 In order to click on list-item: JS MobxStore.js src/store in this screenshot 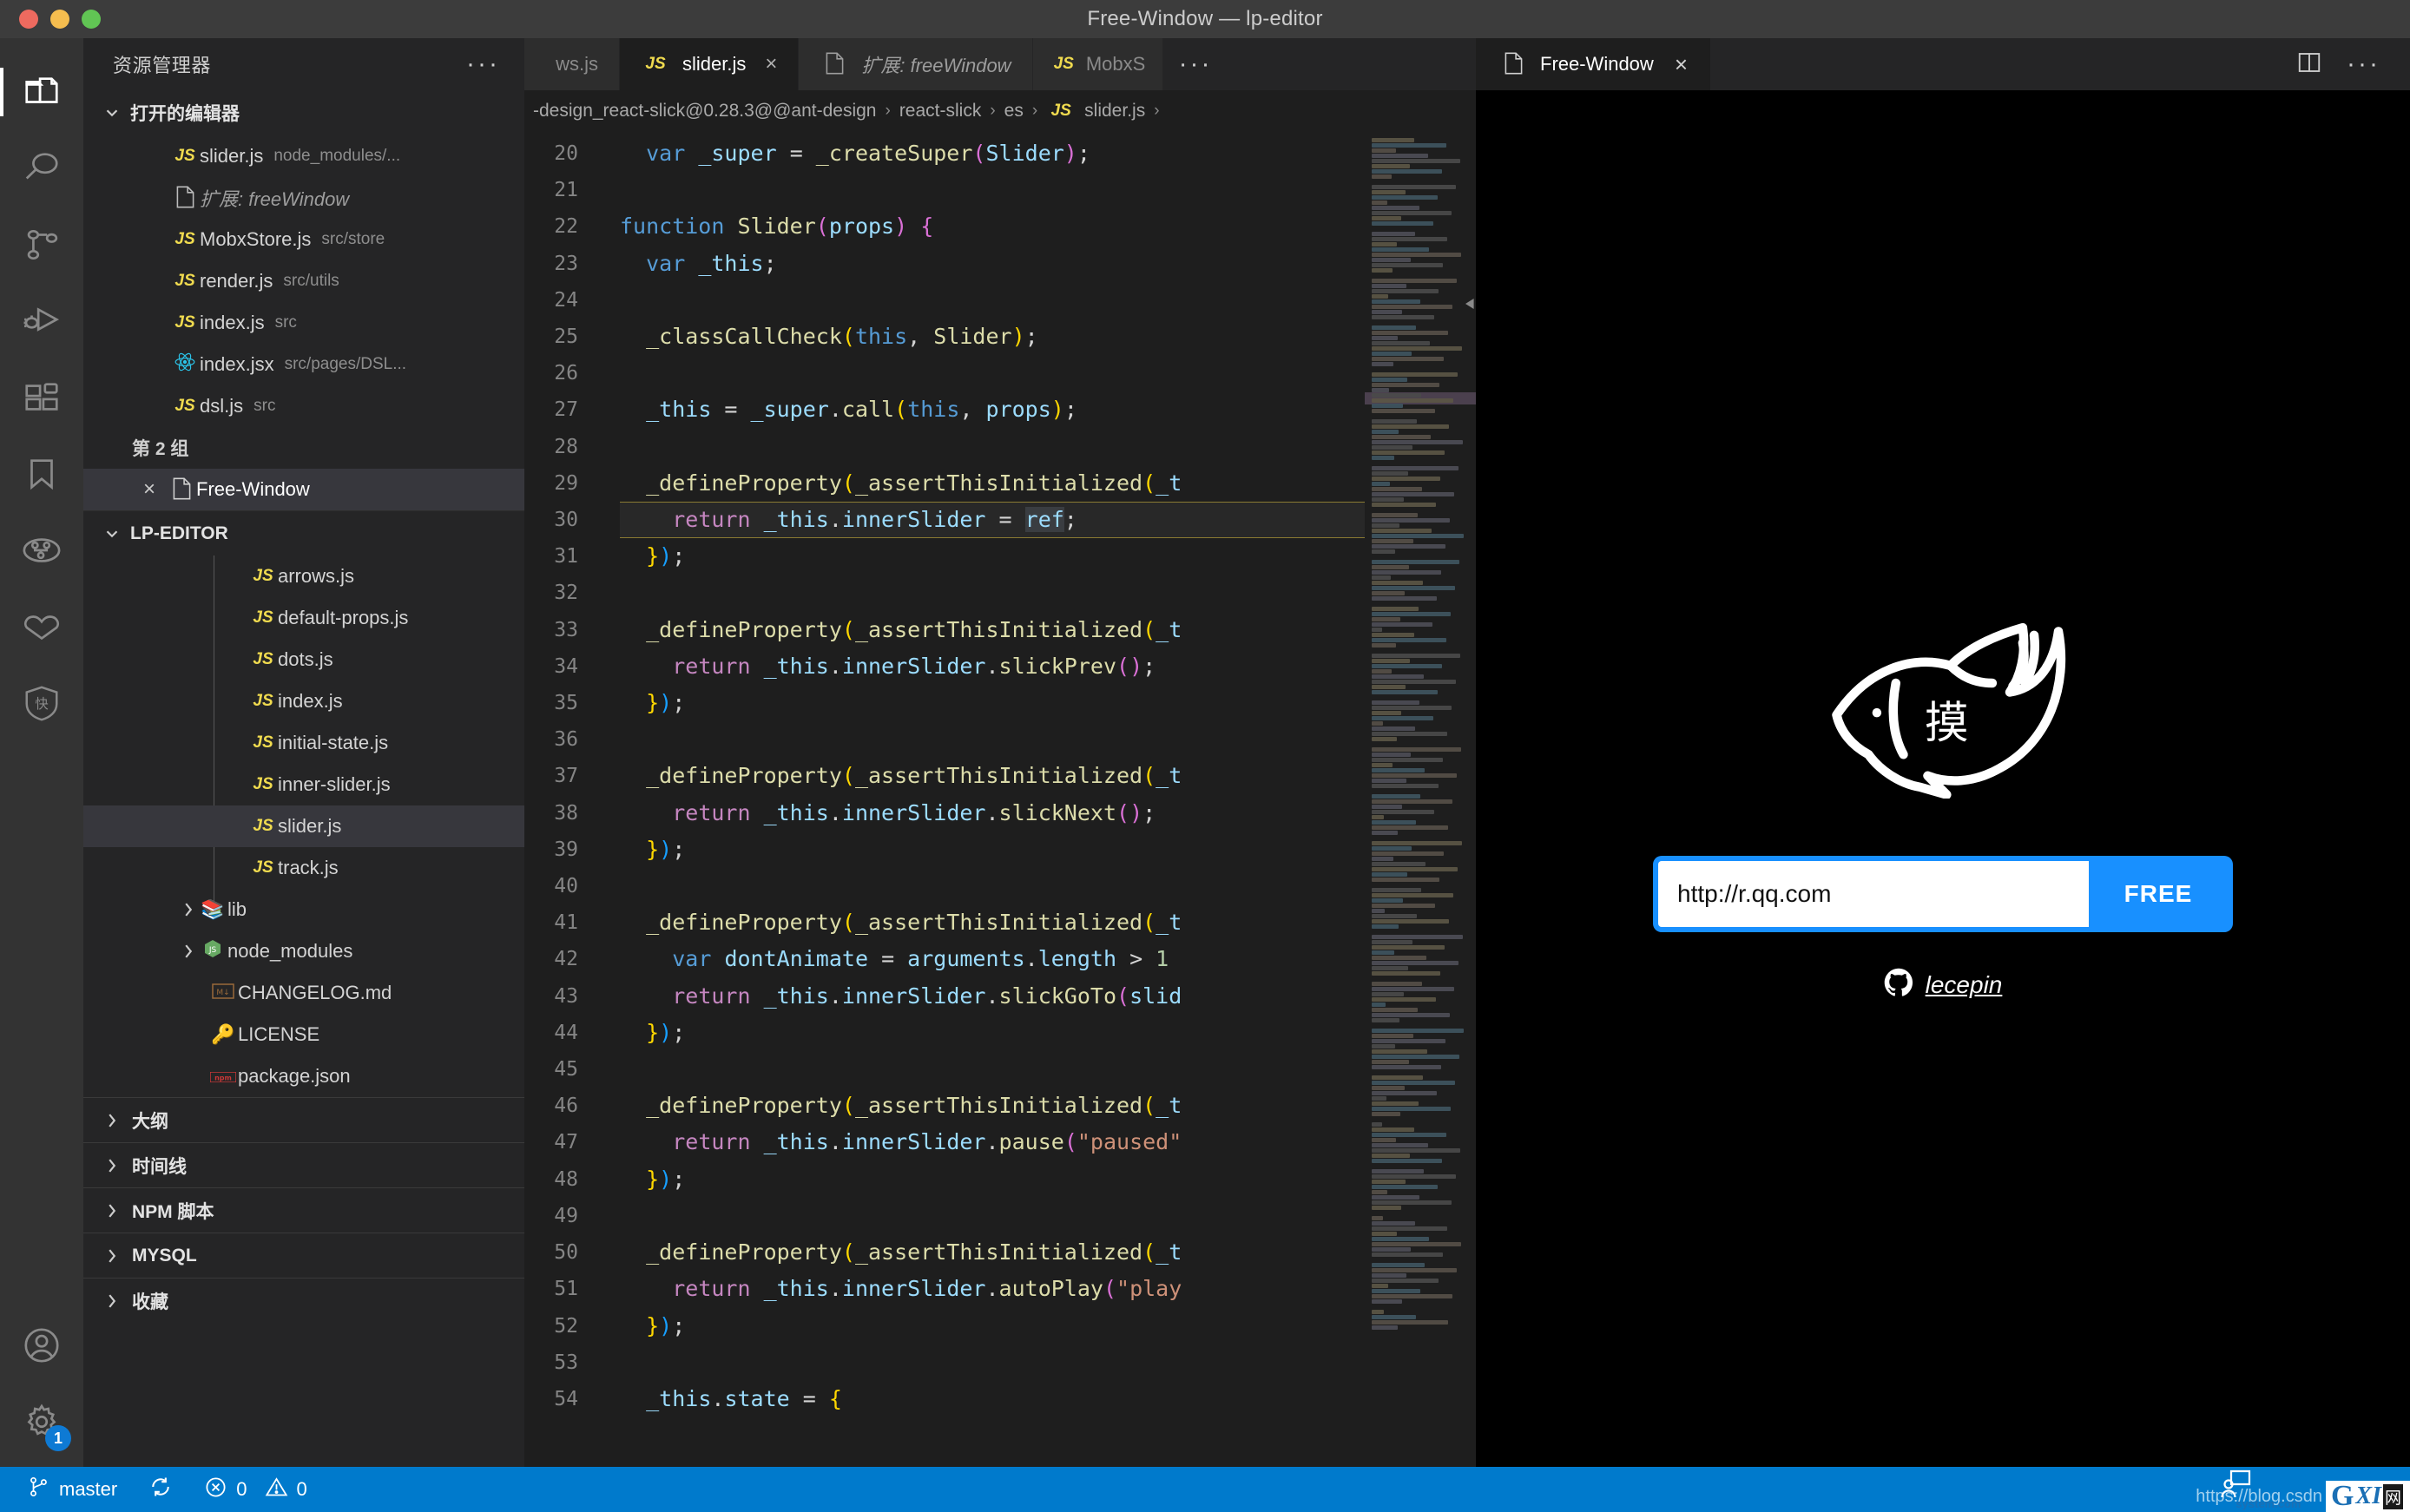, I will do `click(303, 239)`.